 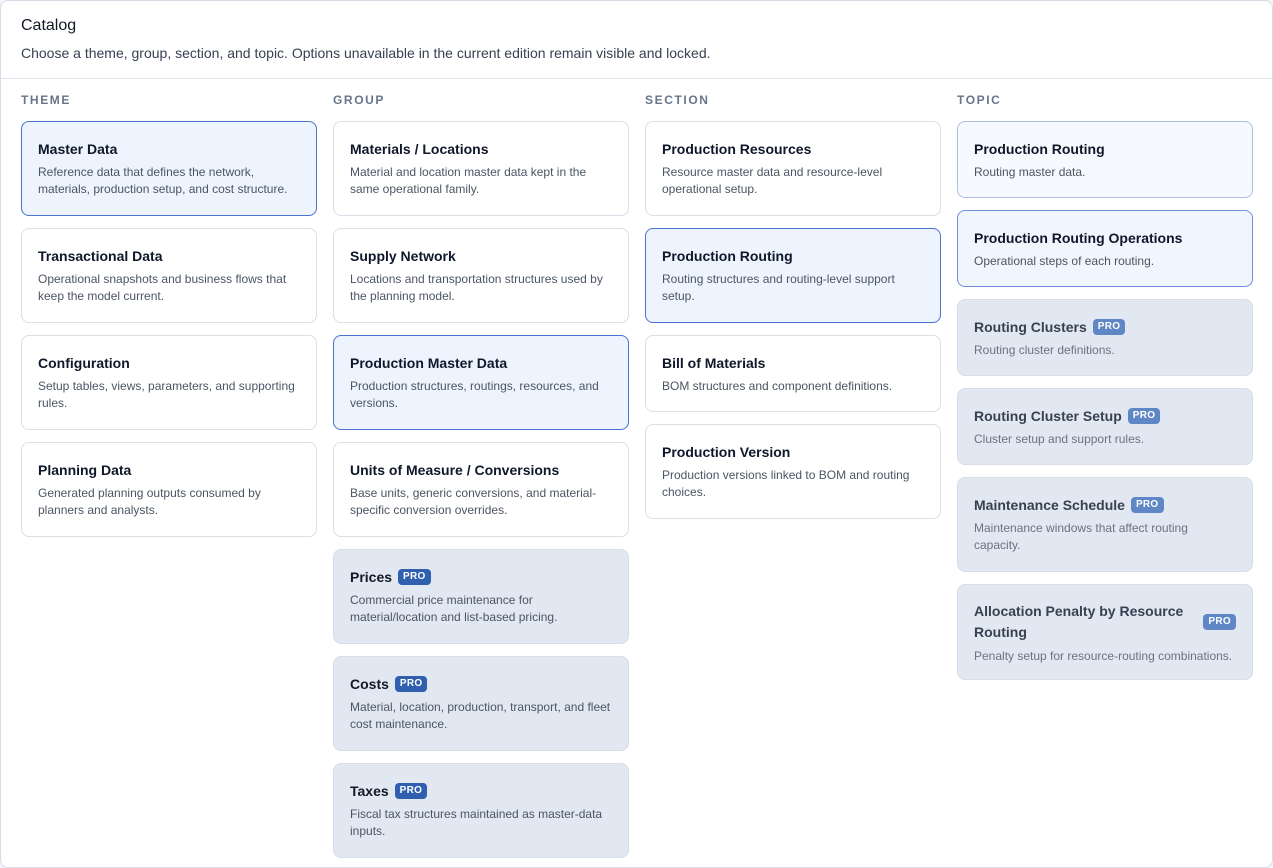 I want to click on card-title: Routing Clusters, so click(x=1030, y=327).